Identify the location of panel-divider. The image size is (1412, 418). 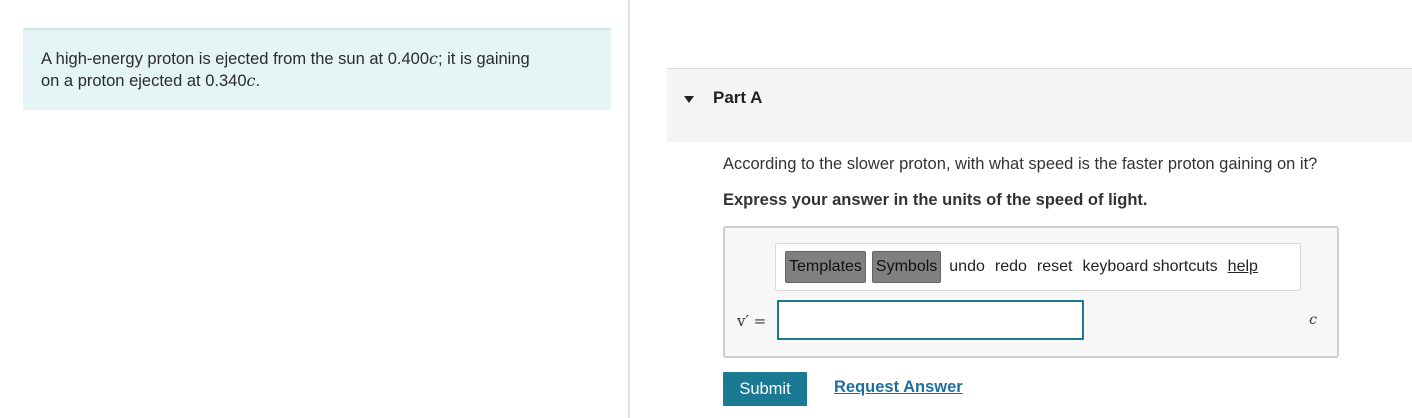
(629, 209).